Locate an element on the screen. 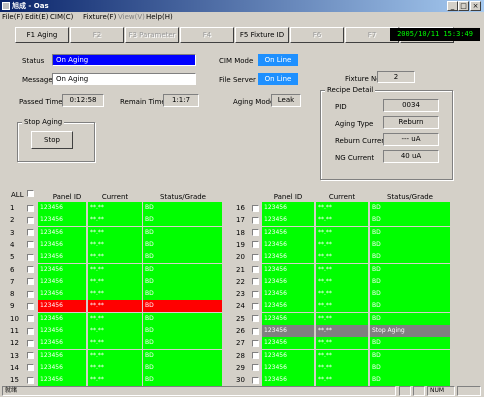  file-server-indicator: On Line is located at coordinates (278, 79).